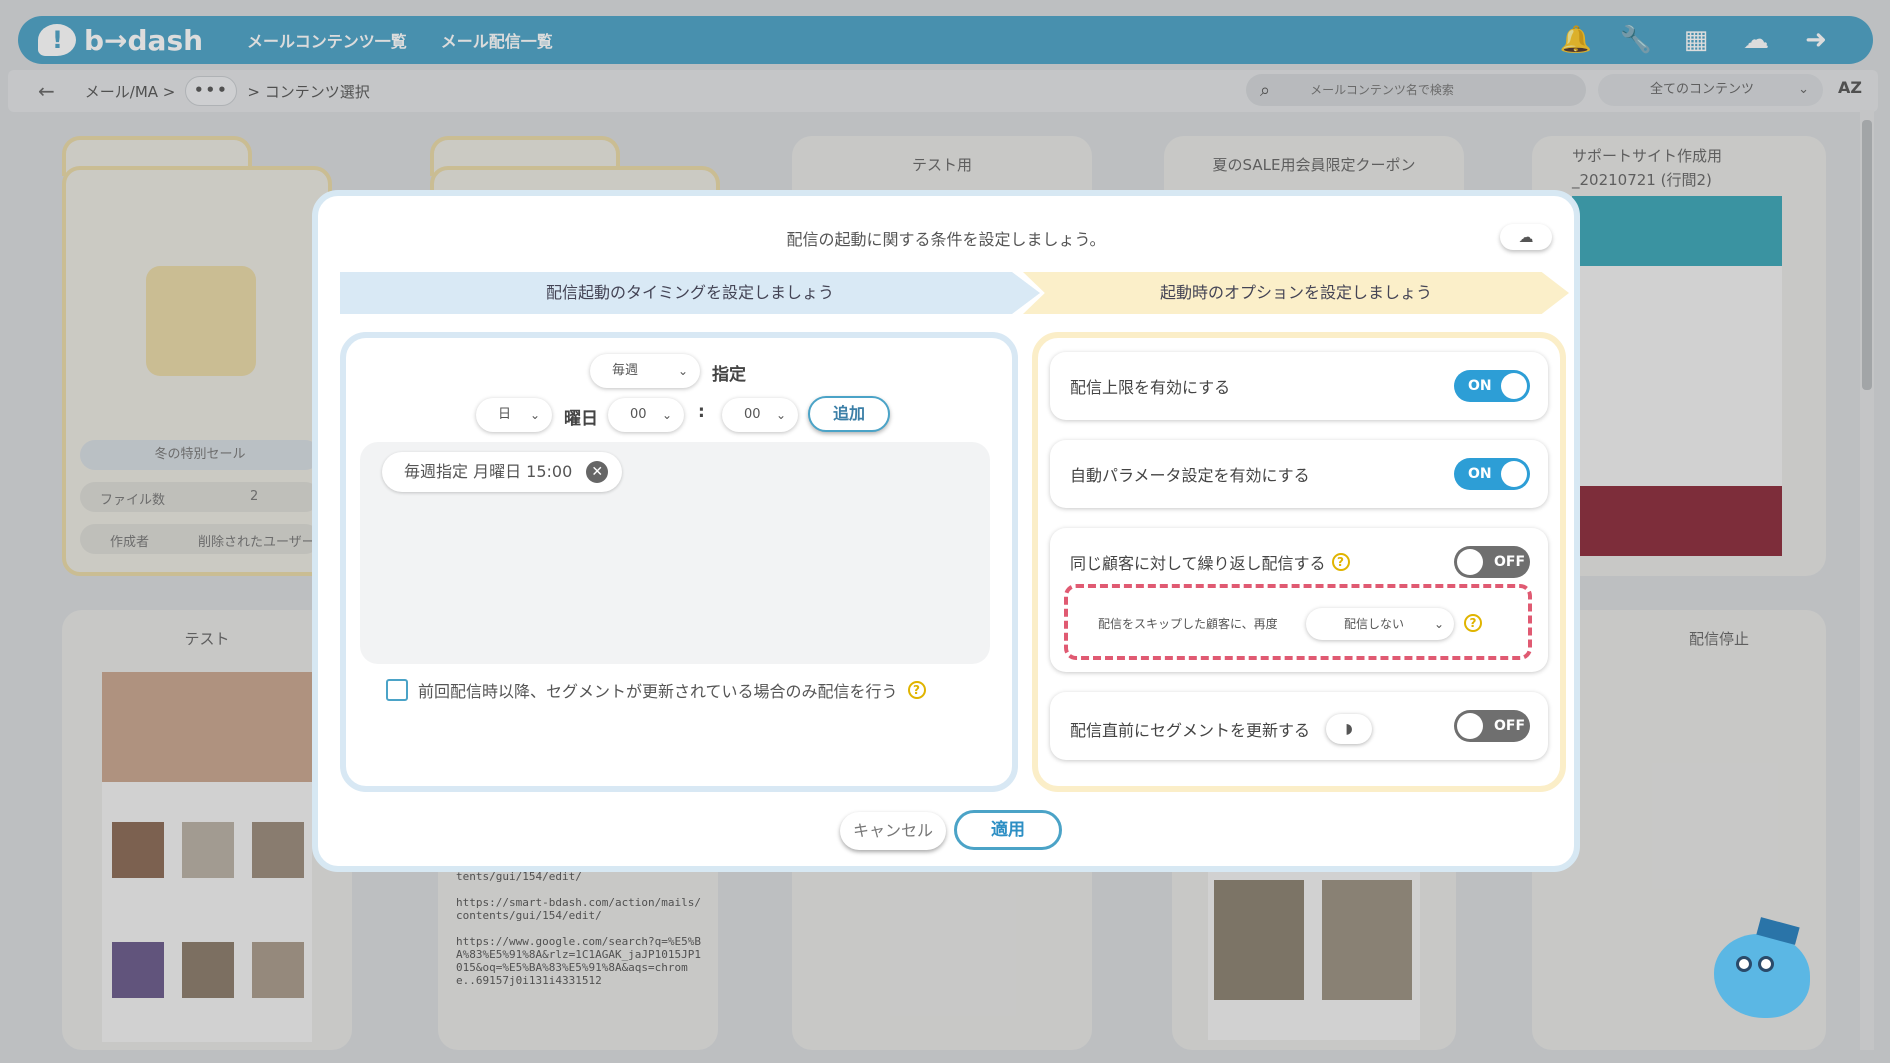 The height and width of the screenshot is (1063, 1890). I want to click on modal-title: 配信の起動に関する条件を設定しましょう。, so click(946, 239).